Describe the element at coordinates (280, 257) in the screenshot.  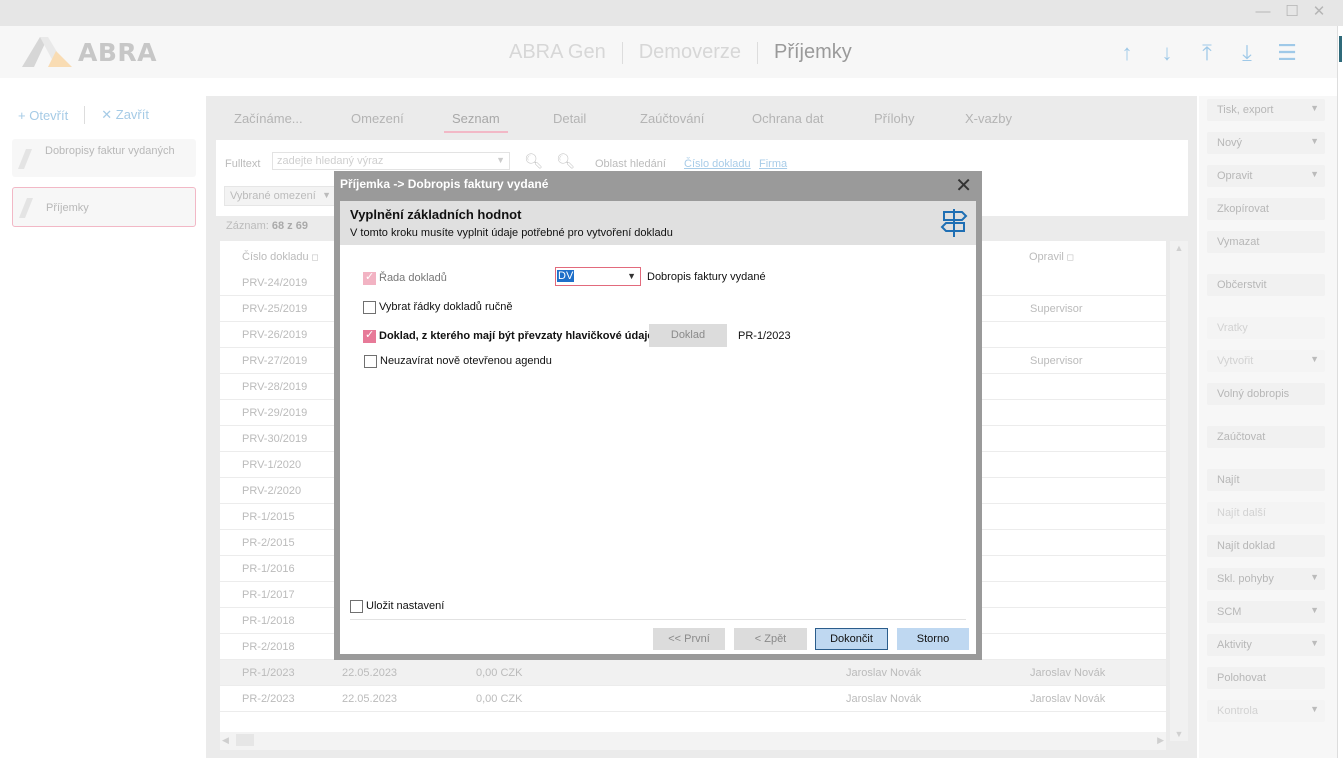
I see `column-header-cislo-dokladu: Číslo dokladu` at that location.